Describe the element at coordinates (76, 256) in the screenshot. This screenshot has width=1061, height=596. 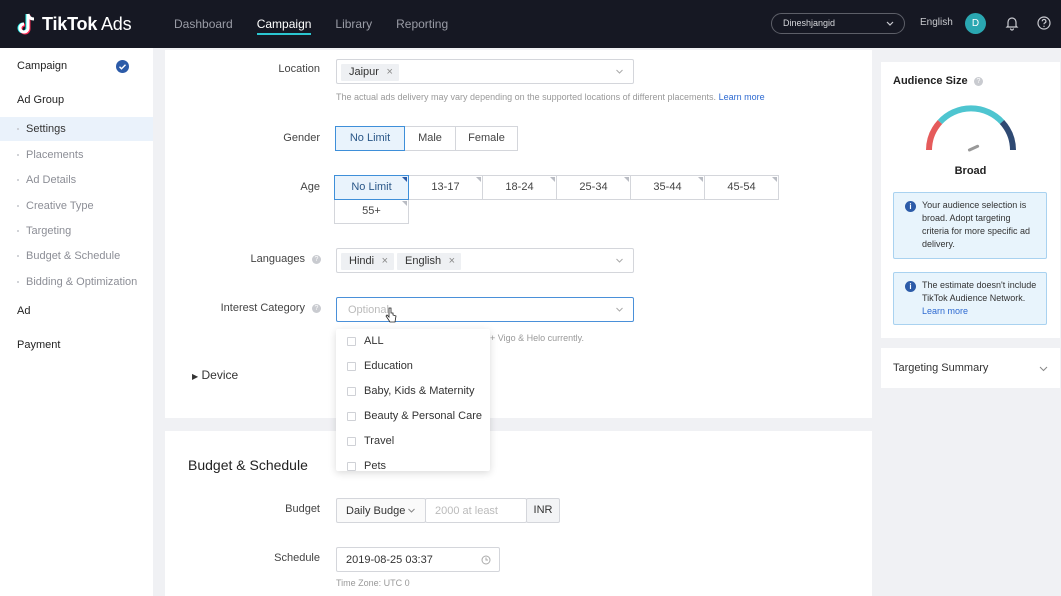
I see `sidebar-item-budget-schedule: Budget & Schedule` at that location.